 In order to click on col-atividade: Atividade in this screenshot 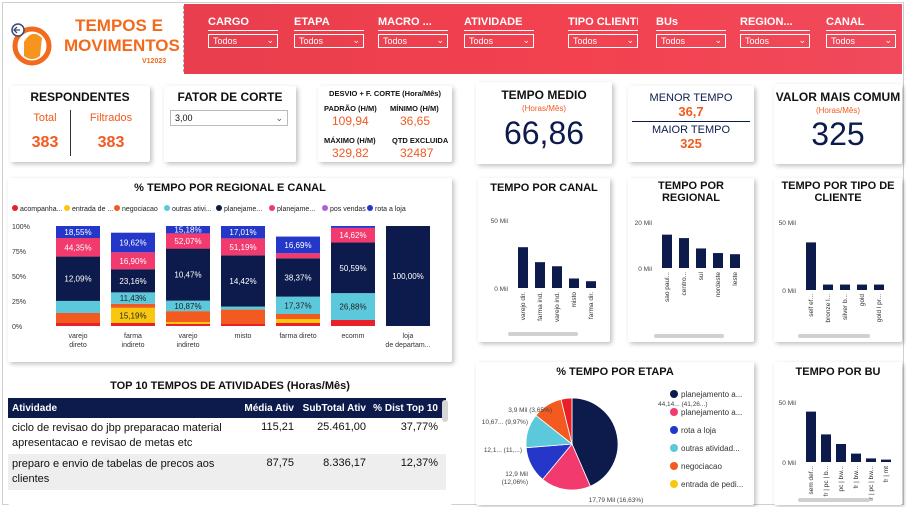, I will do `click(122, 408)`.